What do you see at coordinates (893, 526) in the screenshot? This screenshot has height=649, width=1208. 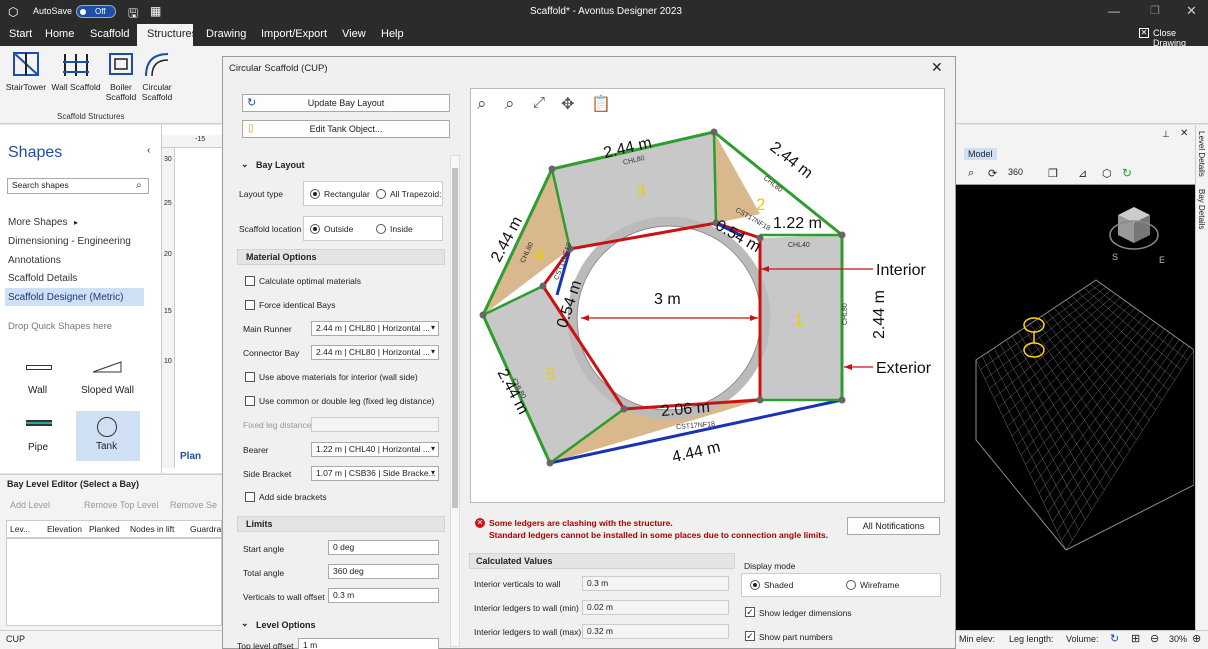 I see `all-notifications-button: All Notifications` at bounding box center [893, 526].